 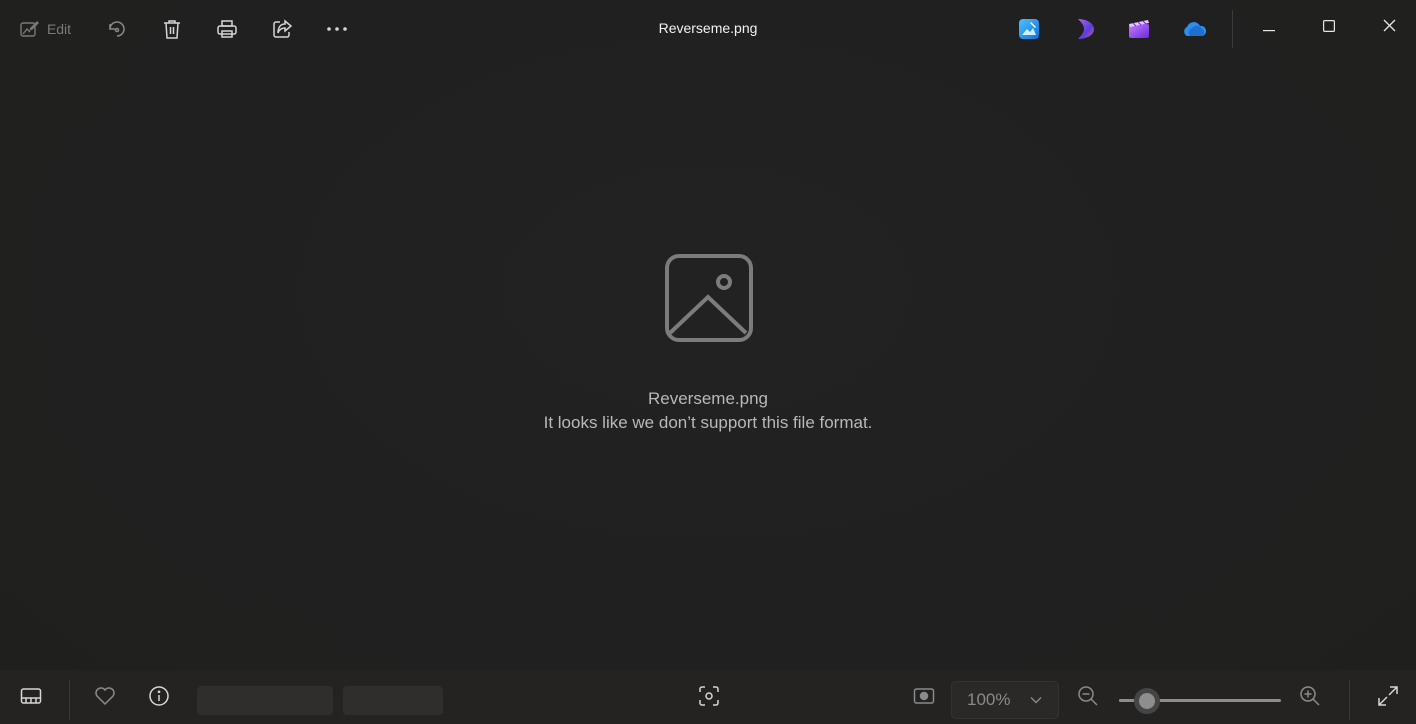 I want to click on info-button, so click(x=159, y=698).